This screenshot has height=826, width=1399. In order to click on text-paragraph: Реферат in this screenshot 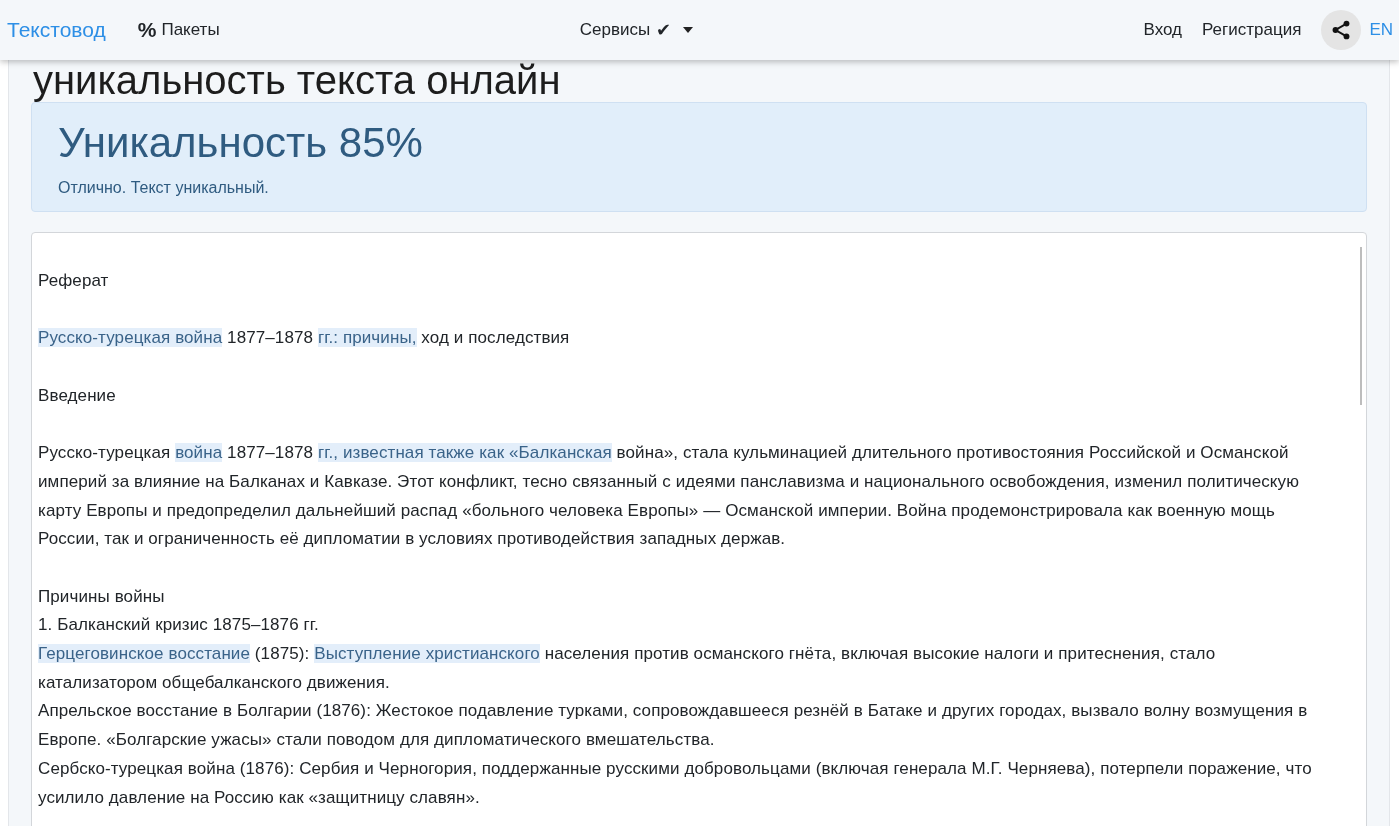, I will do `click(74, 281)`.